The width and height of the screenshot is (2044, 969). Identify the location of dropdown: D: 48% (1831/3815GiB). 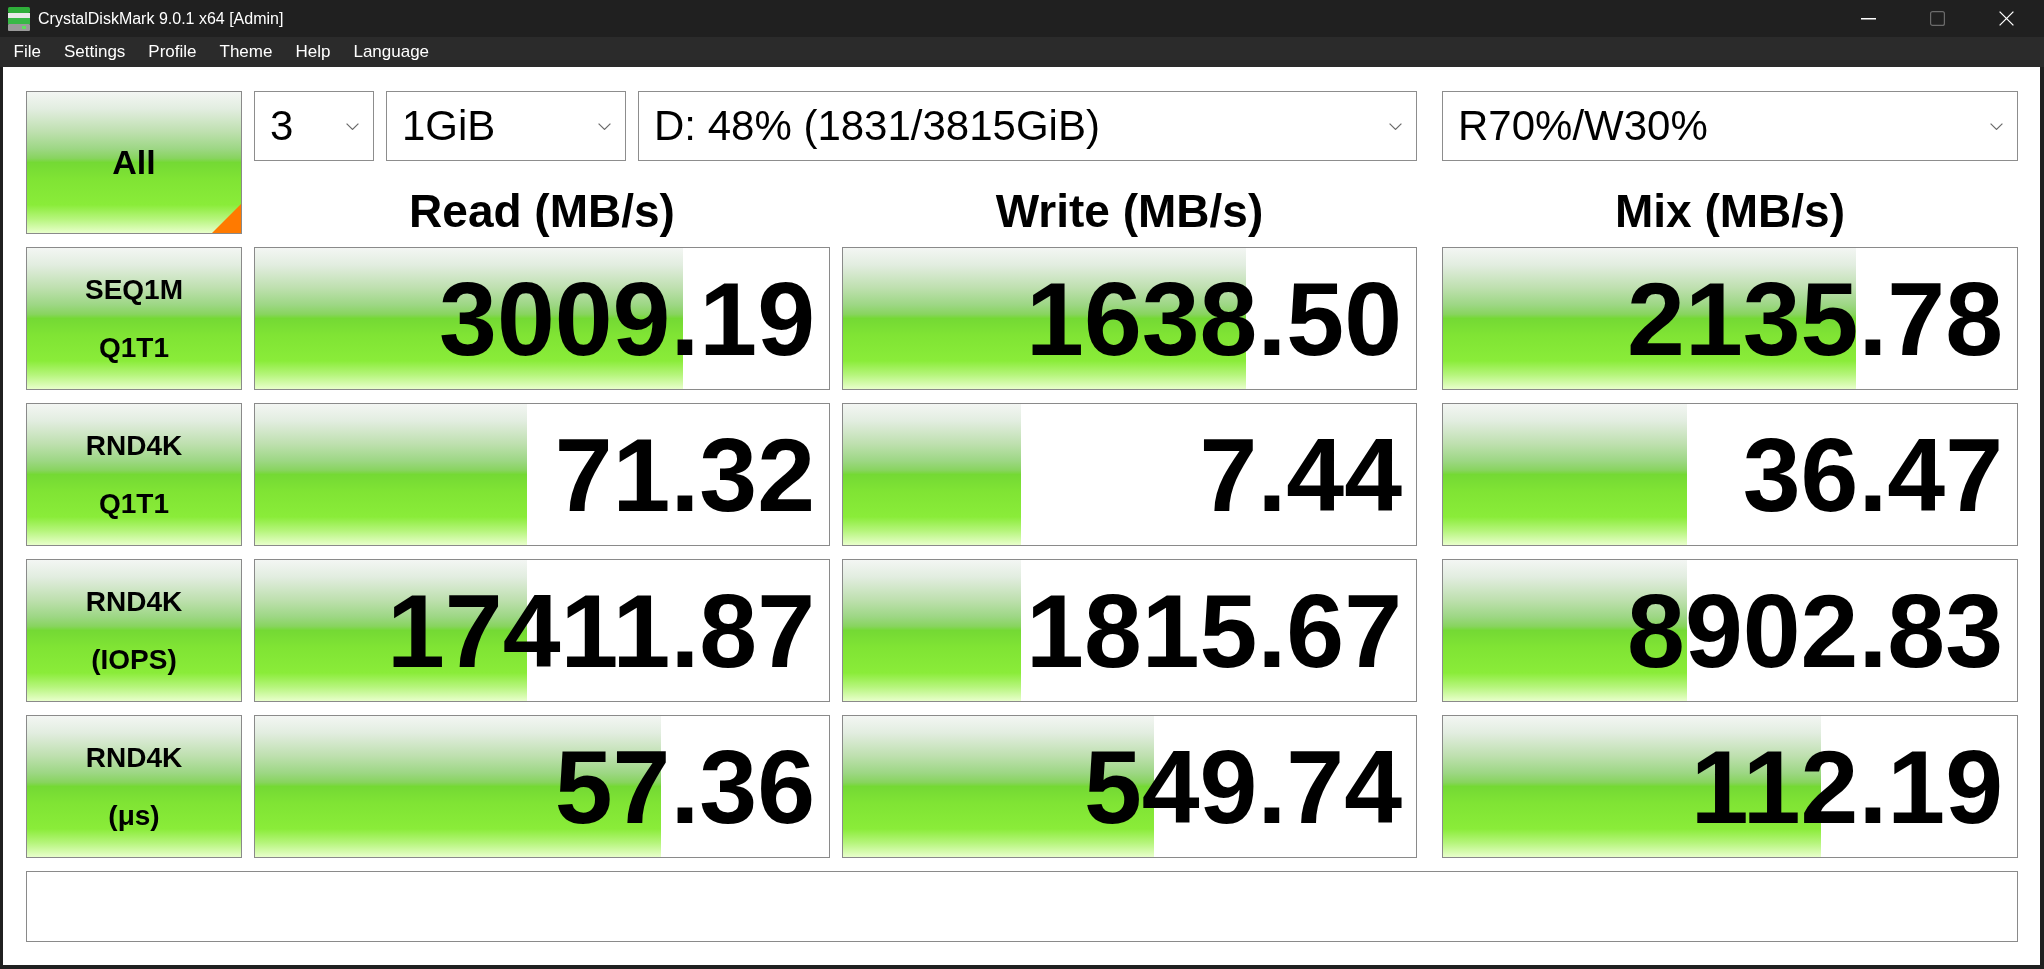
(1027, 126).